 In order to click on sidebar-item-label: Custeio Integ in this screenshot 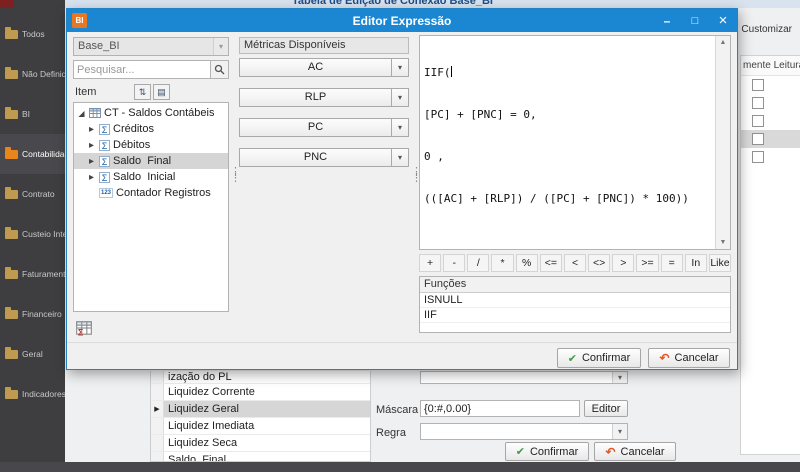, I will do `click(43, 234)`.